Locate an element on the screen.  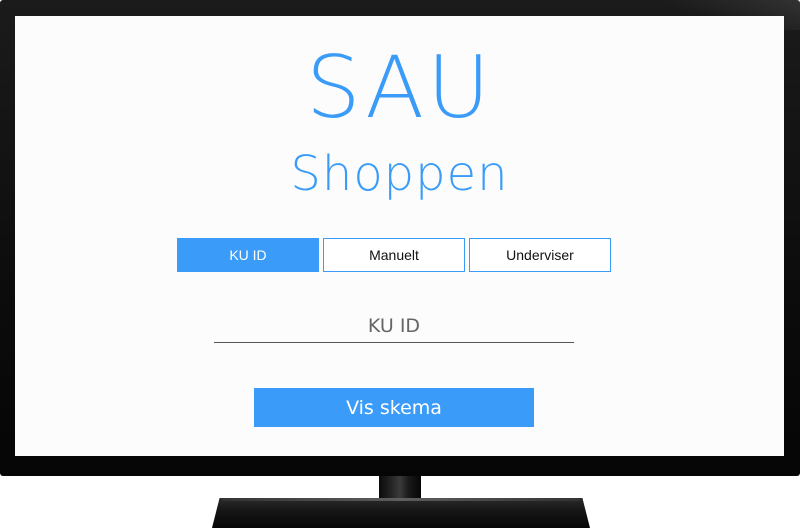
ku-id-input is located at coordinates (394, 326).